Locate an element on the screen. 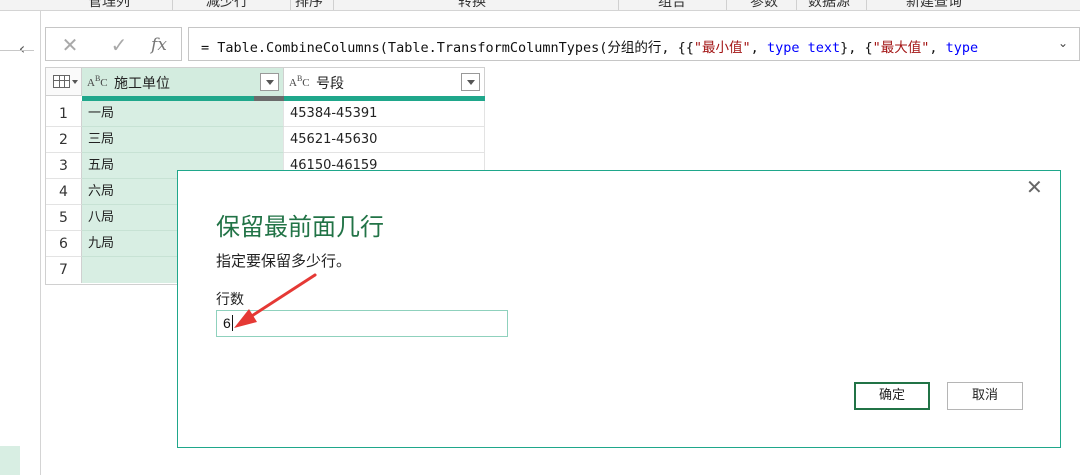 The height and width of the screenshot is (475, 1080). formula-token: "最大值" is located at coordinates (901, 48).